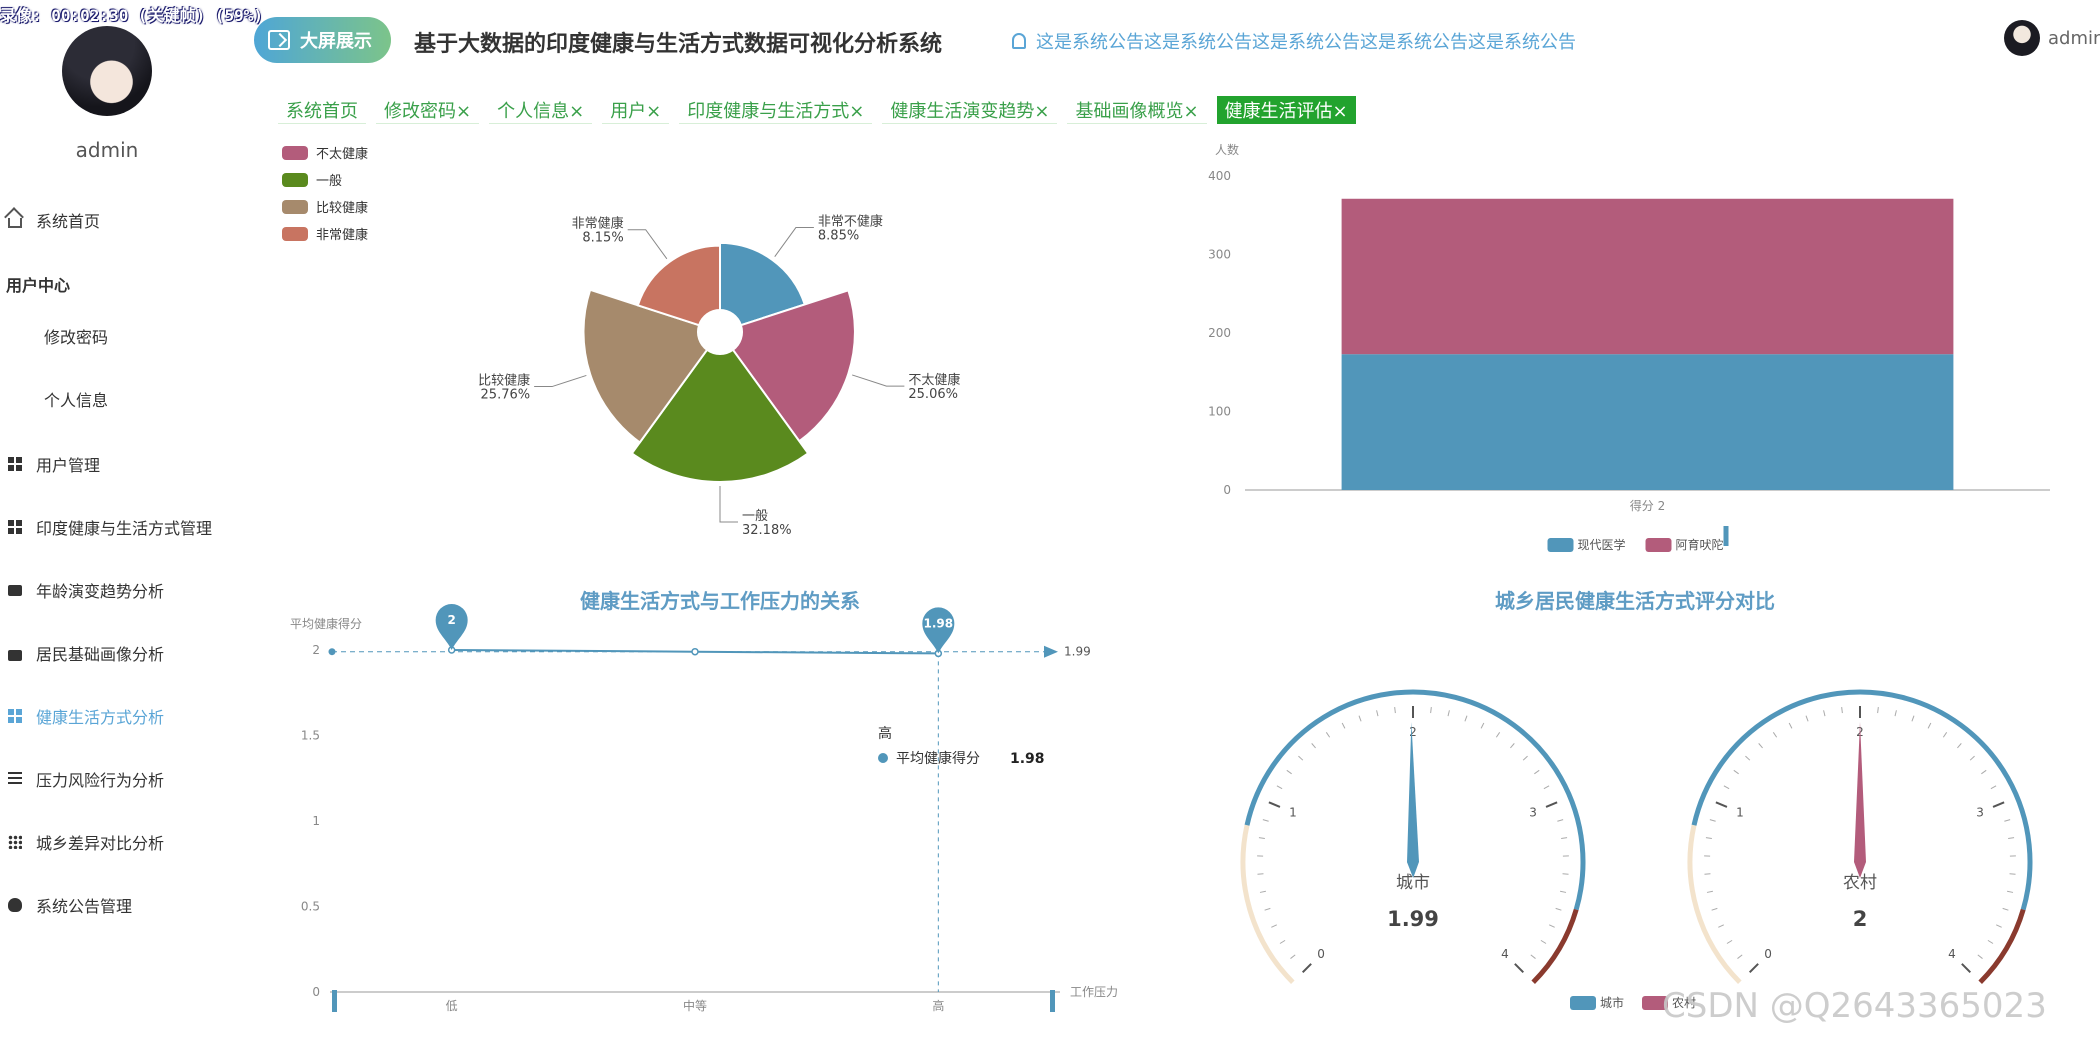 The image size is (2100, 1048). I want to click on tab-profile: 个人信息×, so click(541, 110).